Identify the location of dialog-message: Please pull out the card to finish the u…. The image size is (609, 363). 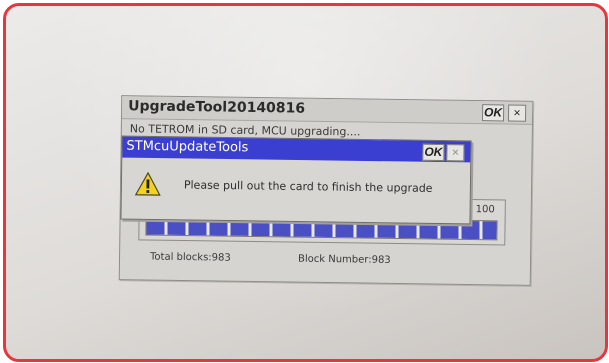
(308, 186).